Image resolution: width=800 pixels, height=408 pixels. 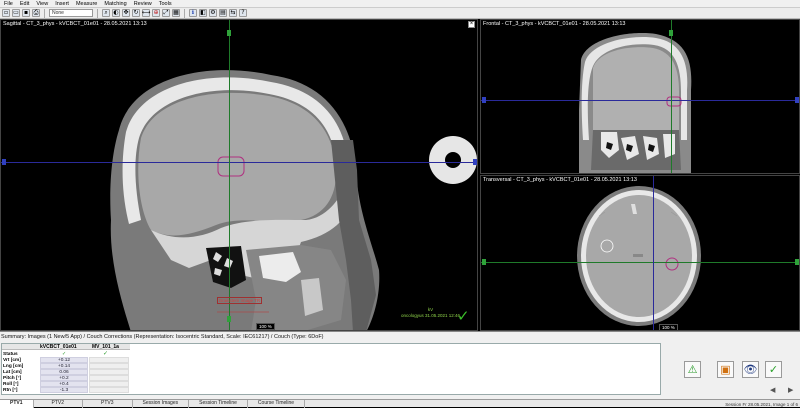 I want to click on settings-icon: ⚙, so click(x=213, y=13).